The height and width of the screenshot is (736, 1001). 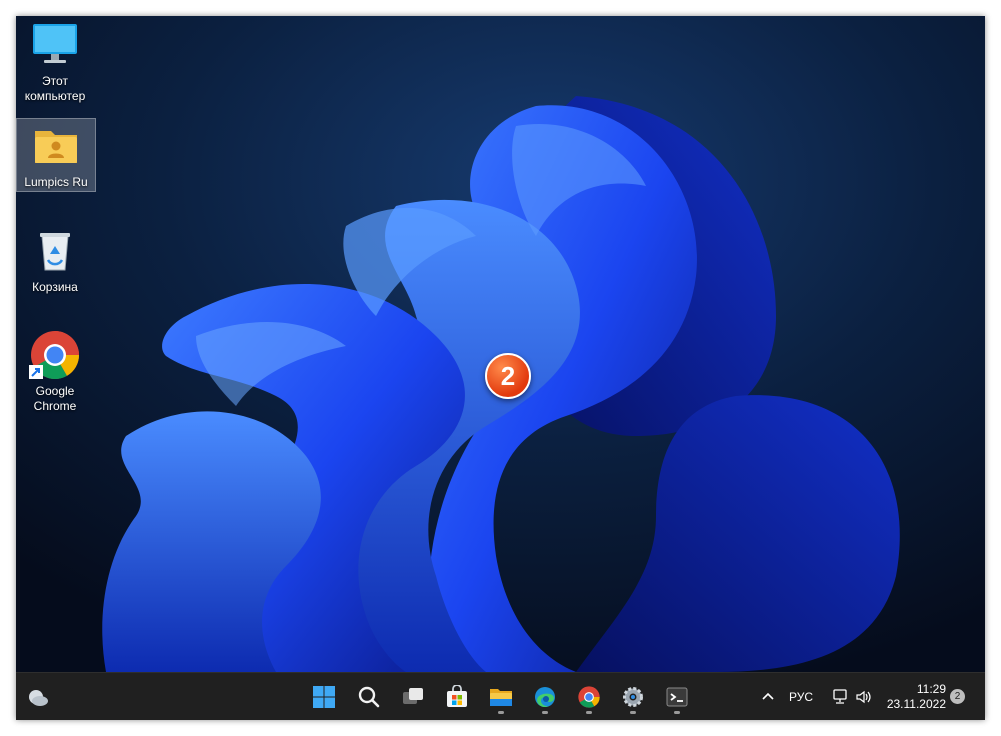 I want to click on desktop-icon-this-pc: Этот компьютер, so click(x=55, y=62).